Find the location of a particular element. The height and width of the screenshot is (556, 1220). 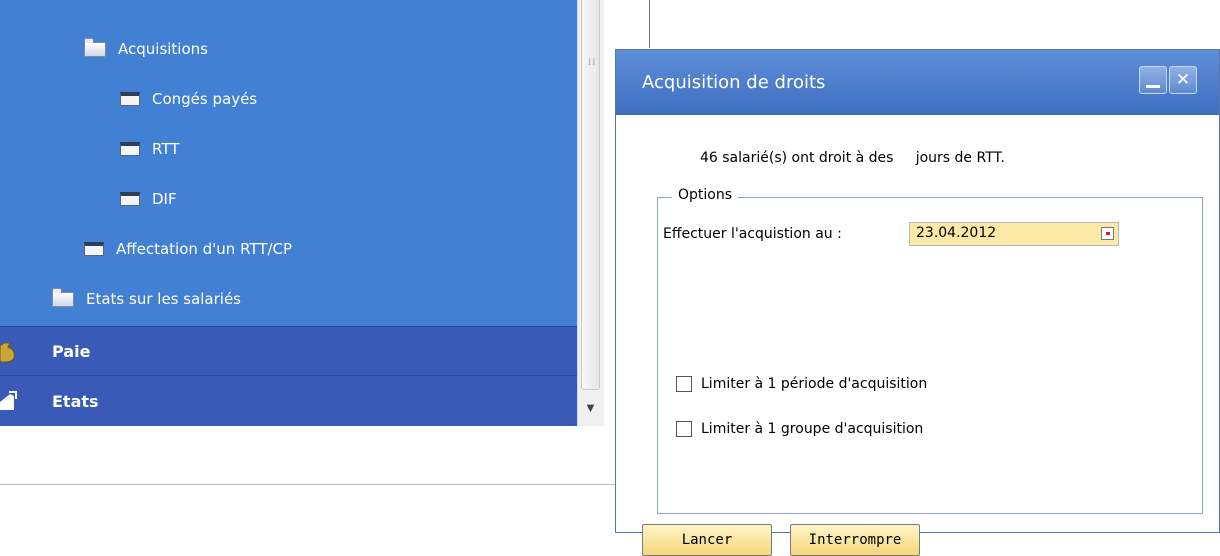

panel-divider is located at coordinates (649, 24).